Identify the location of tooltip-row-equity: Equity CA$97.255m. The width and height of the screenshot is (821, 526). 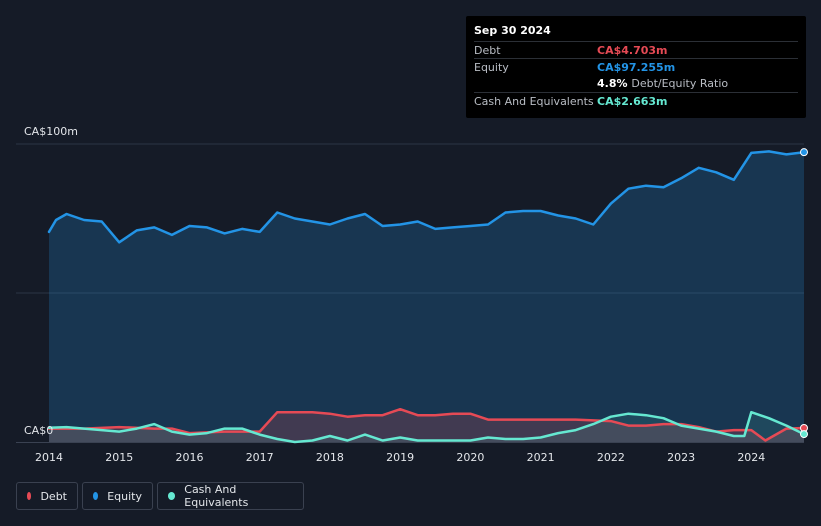
(636, 67).